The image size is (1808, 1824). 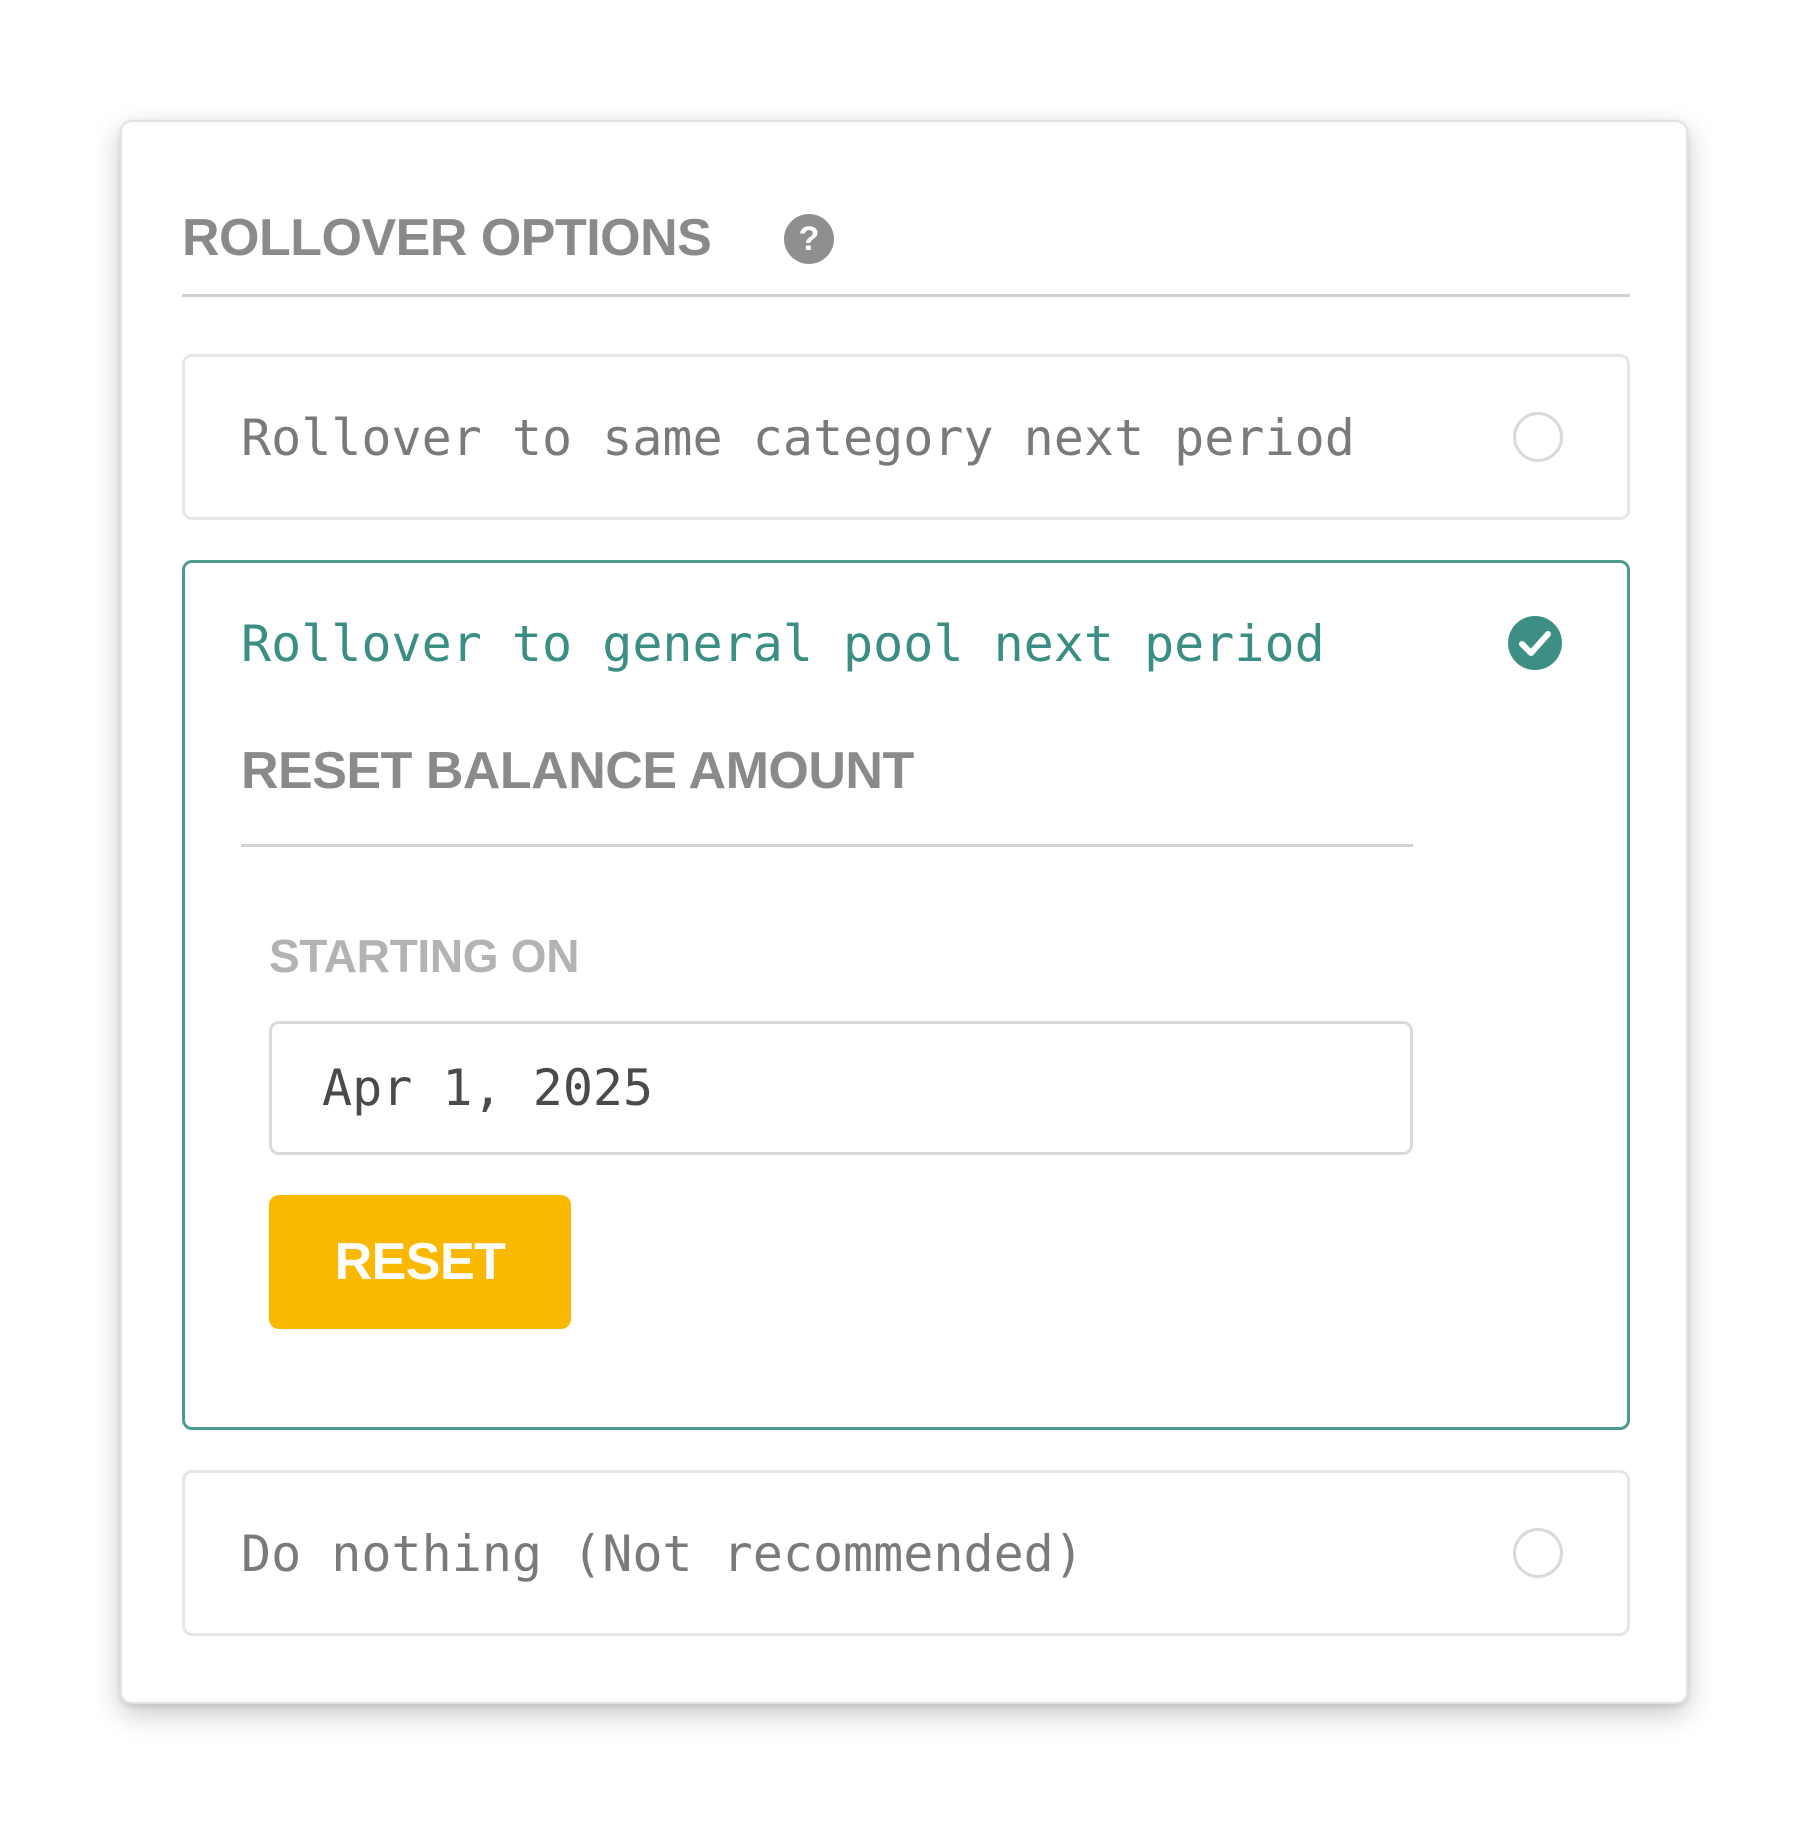 I want to click on option-do-nothing: Do nothing (Not recommended), so click(x=906, y=1553).